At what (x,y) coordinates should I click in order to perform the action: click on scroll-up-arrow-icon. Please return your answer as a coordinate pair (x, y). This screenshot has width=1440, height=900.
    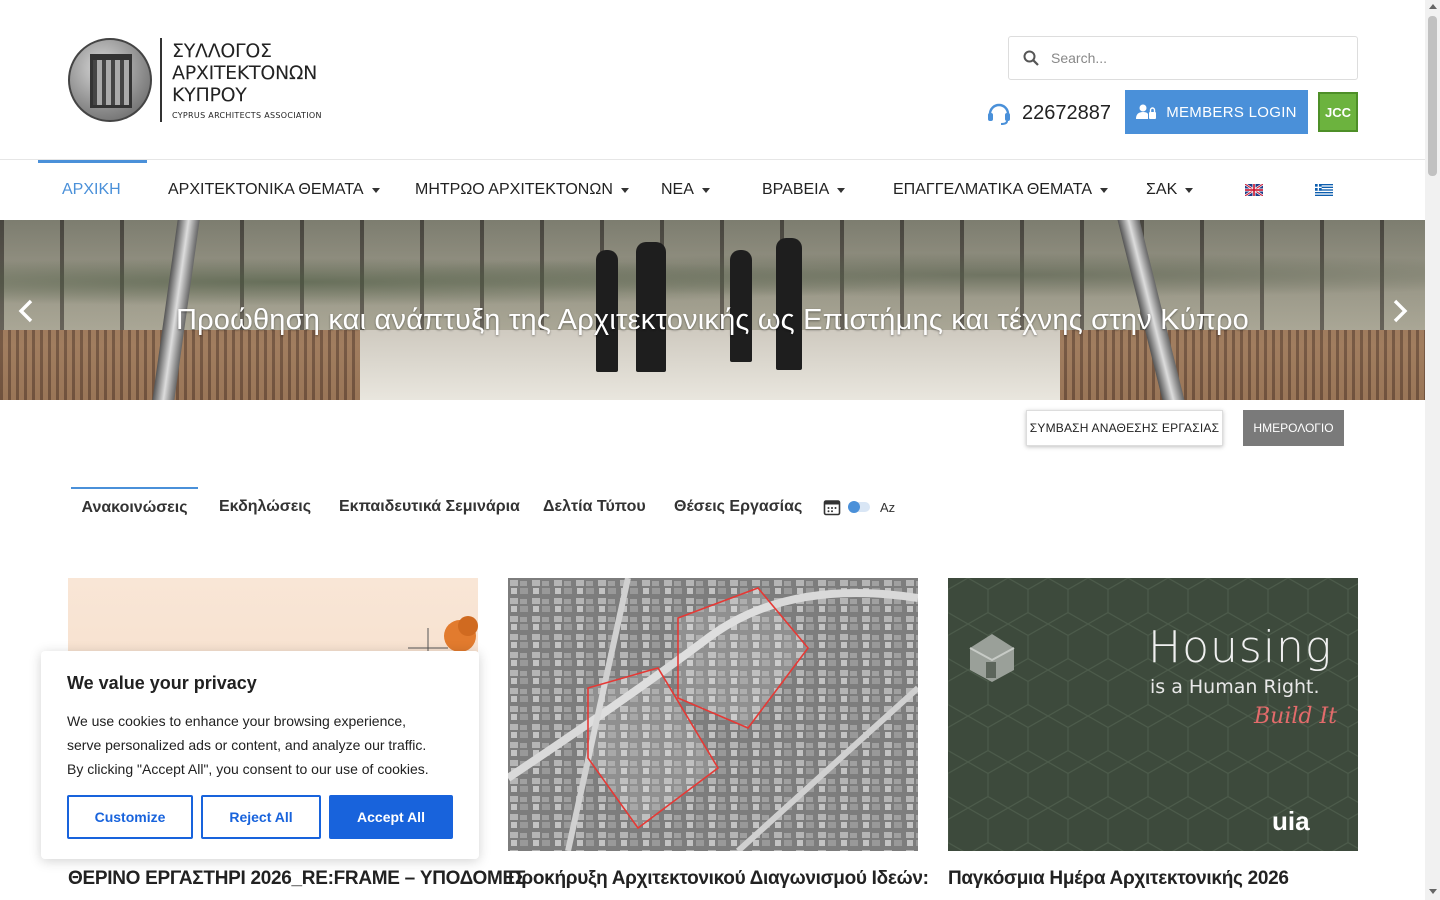
    Looking at the image, I should click on (1433, 6).